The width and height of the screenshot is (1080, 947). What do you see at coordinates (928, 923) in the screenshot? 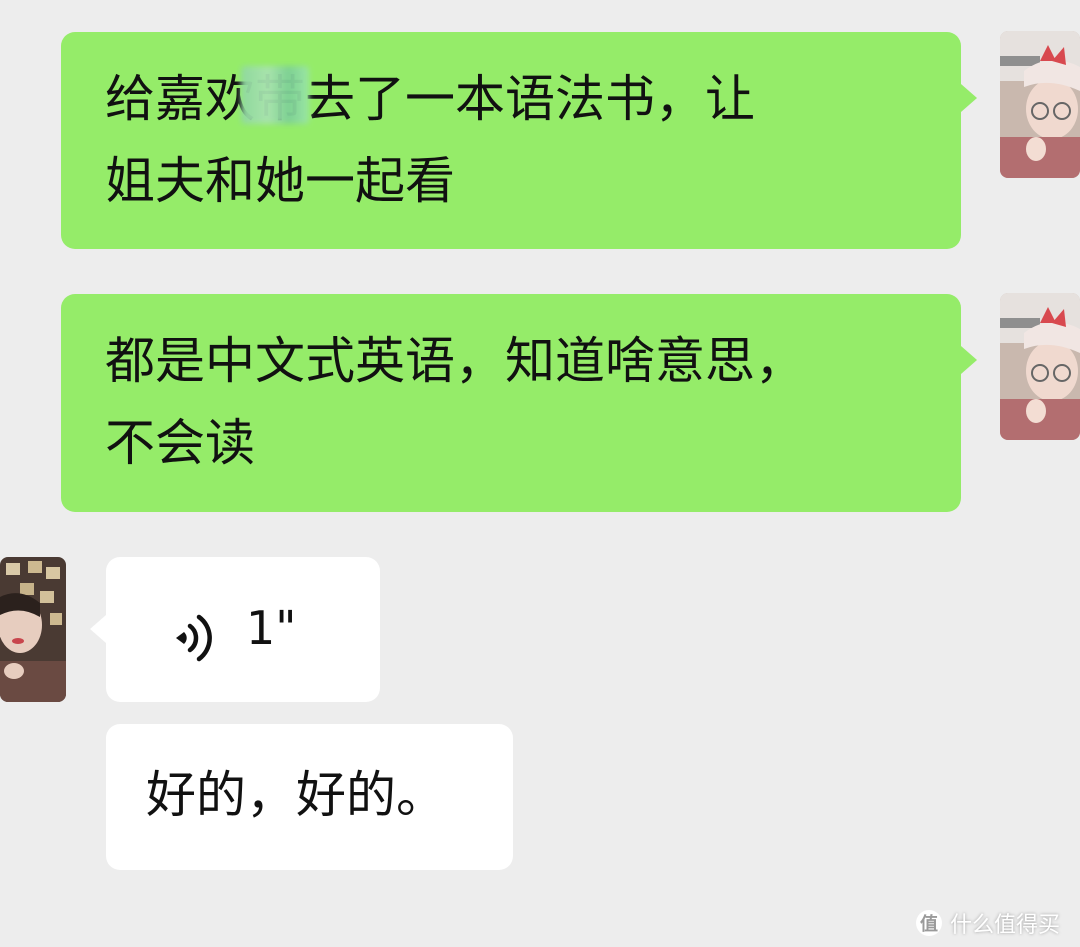
I see `watermark-logo-icon: 值` at bounding box center [928, 923].